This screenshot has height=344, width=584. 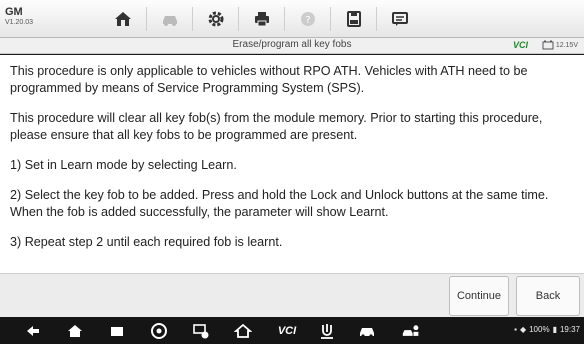 I want to click on voltage-value: 12.15V, so click(x=566, y=45).